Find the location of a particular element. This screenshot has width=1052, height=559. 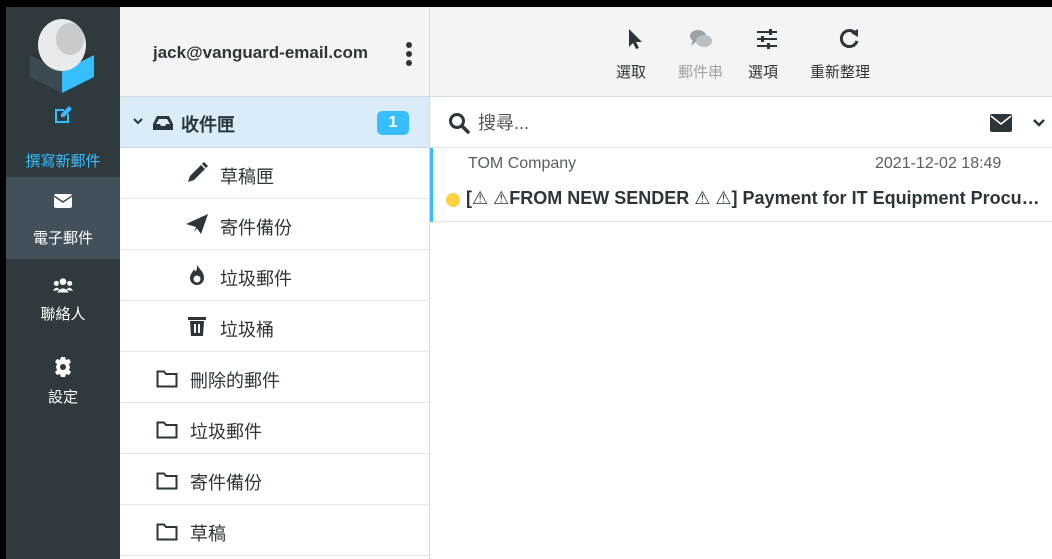

folder-sent: 寄件備份 is located at coordinates (274, 479).